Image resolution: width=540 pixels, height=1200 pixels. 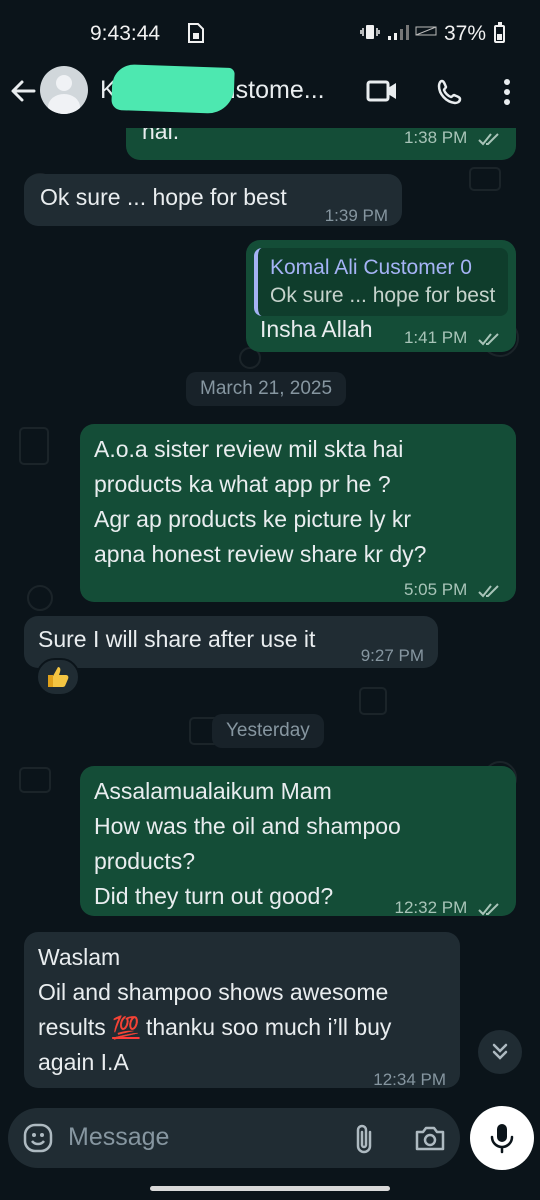 What do you see at coordinates (270, 1188) in the screenshot?
I see `gesture-navigation-bar` at bounding box center [270, 1188].